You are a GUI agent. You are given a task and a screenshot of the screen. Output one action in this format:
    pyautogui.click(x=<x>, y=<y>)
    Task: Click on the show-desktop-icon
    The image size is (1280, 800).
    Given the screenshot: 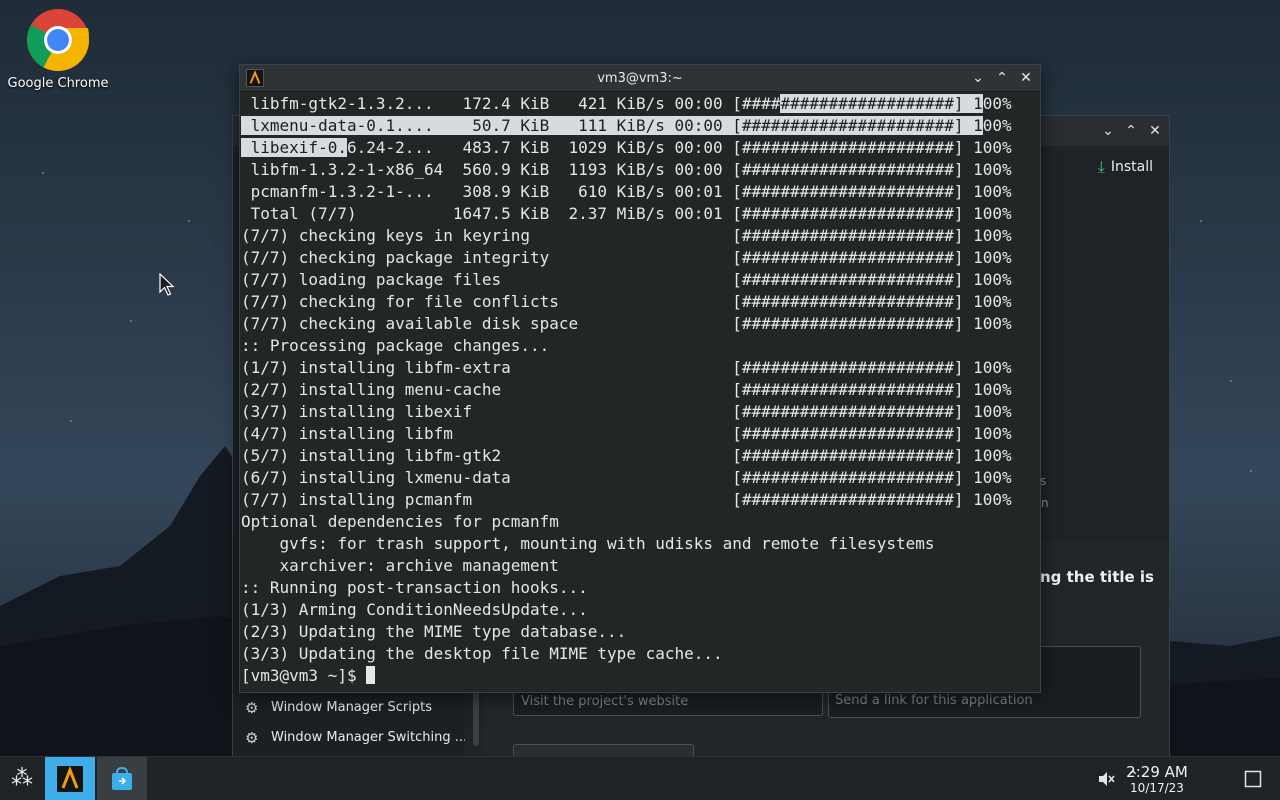 What is the action you would take?
    pyautogui.click(x=1253, y=779)
    